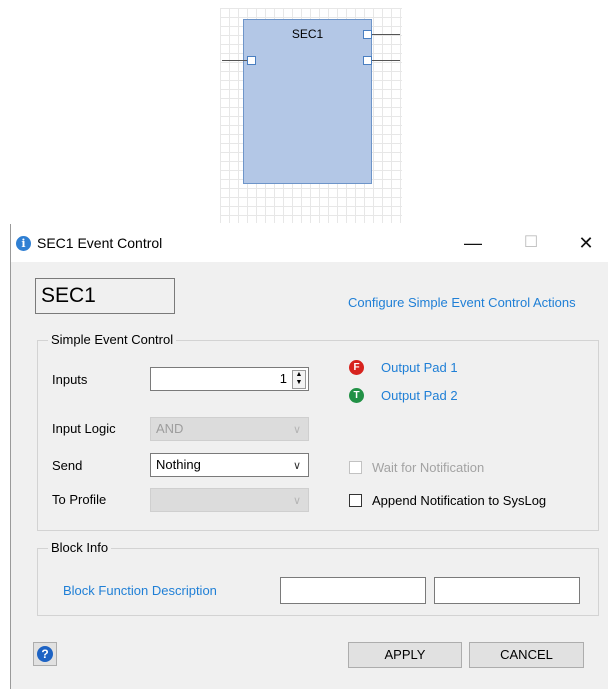  What do you see at coordinates (140, 590) in the screenshot?
I see `block-function-description-link: Block Function Description` at bounding box center [140, 590].